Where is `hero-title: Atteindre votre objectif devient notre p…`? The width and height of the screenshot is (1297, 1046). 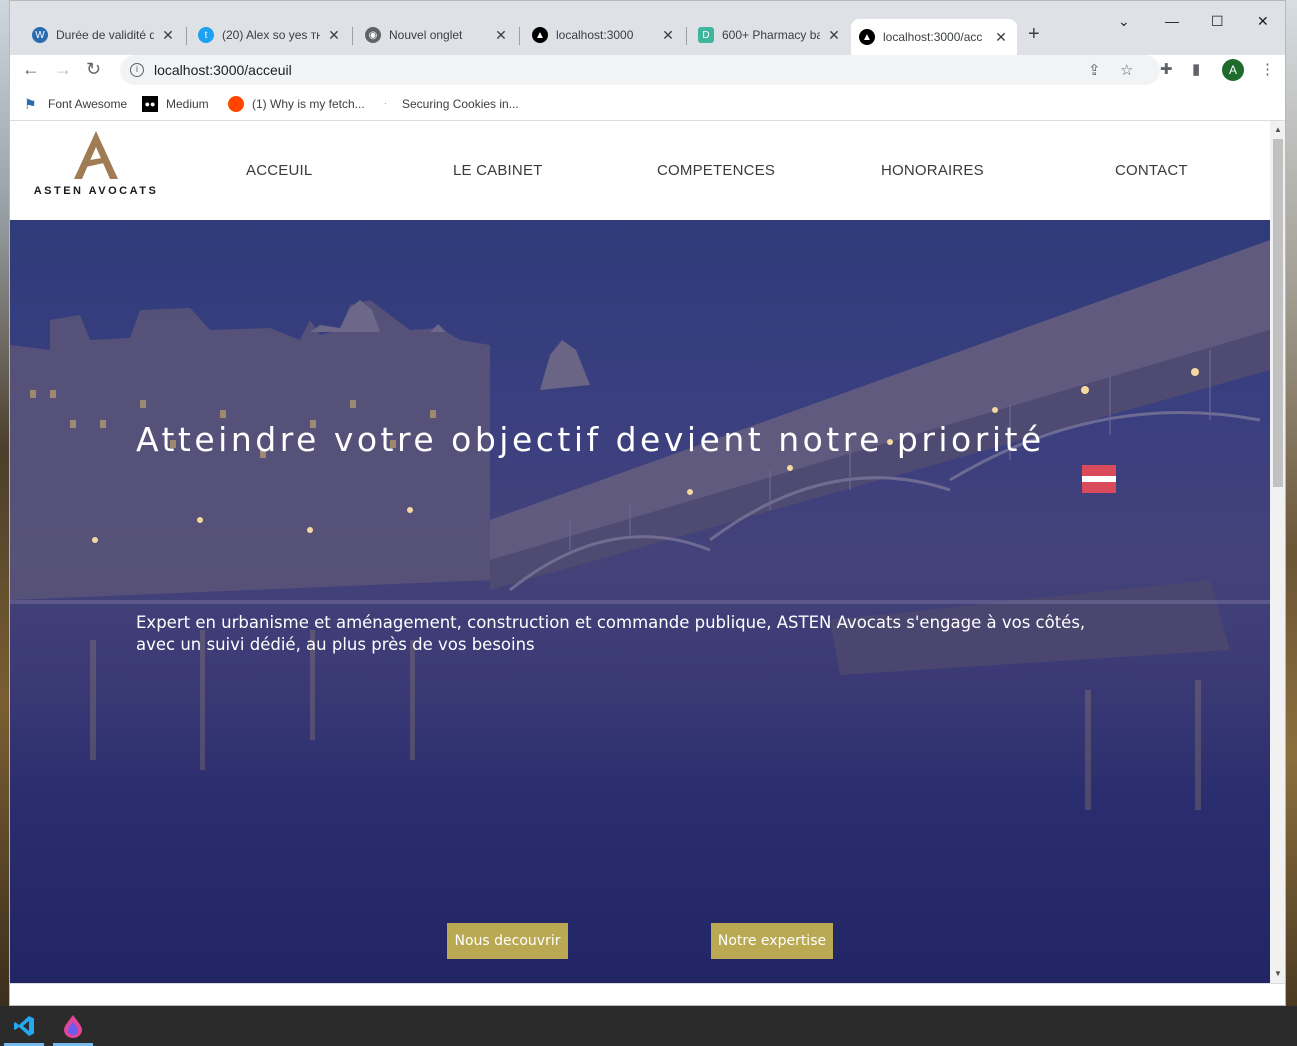 hero-title: Atteindre votre objectif devient notre p… is located at coordinates (590, 439).